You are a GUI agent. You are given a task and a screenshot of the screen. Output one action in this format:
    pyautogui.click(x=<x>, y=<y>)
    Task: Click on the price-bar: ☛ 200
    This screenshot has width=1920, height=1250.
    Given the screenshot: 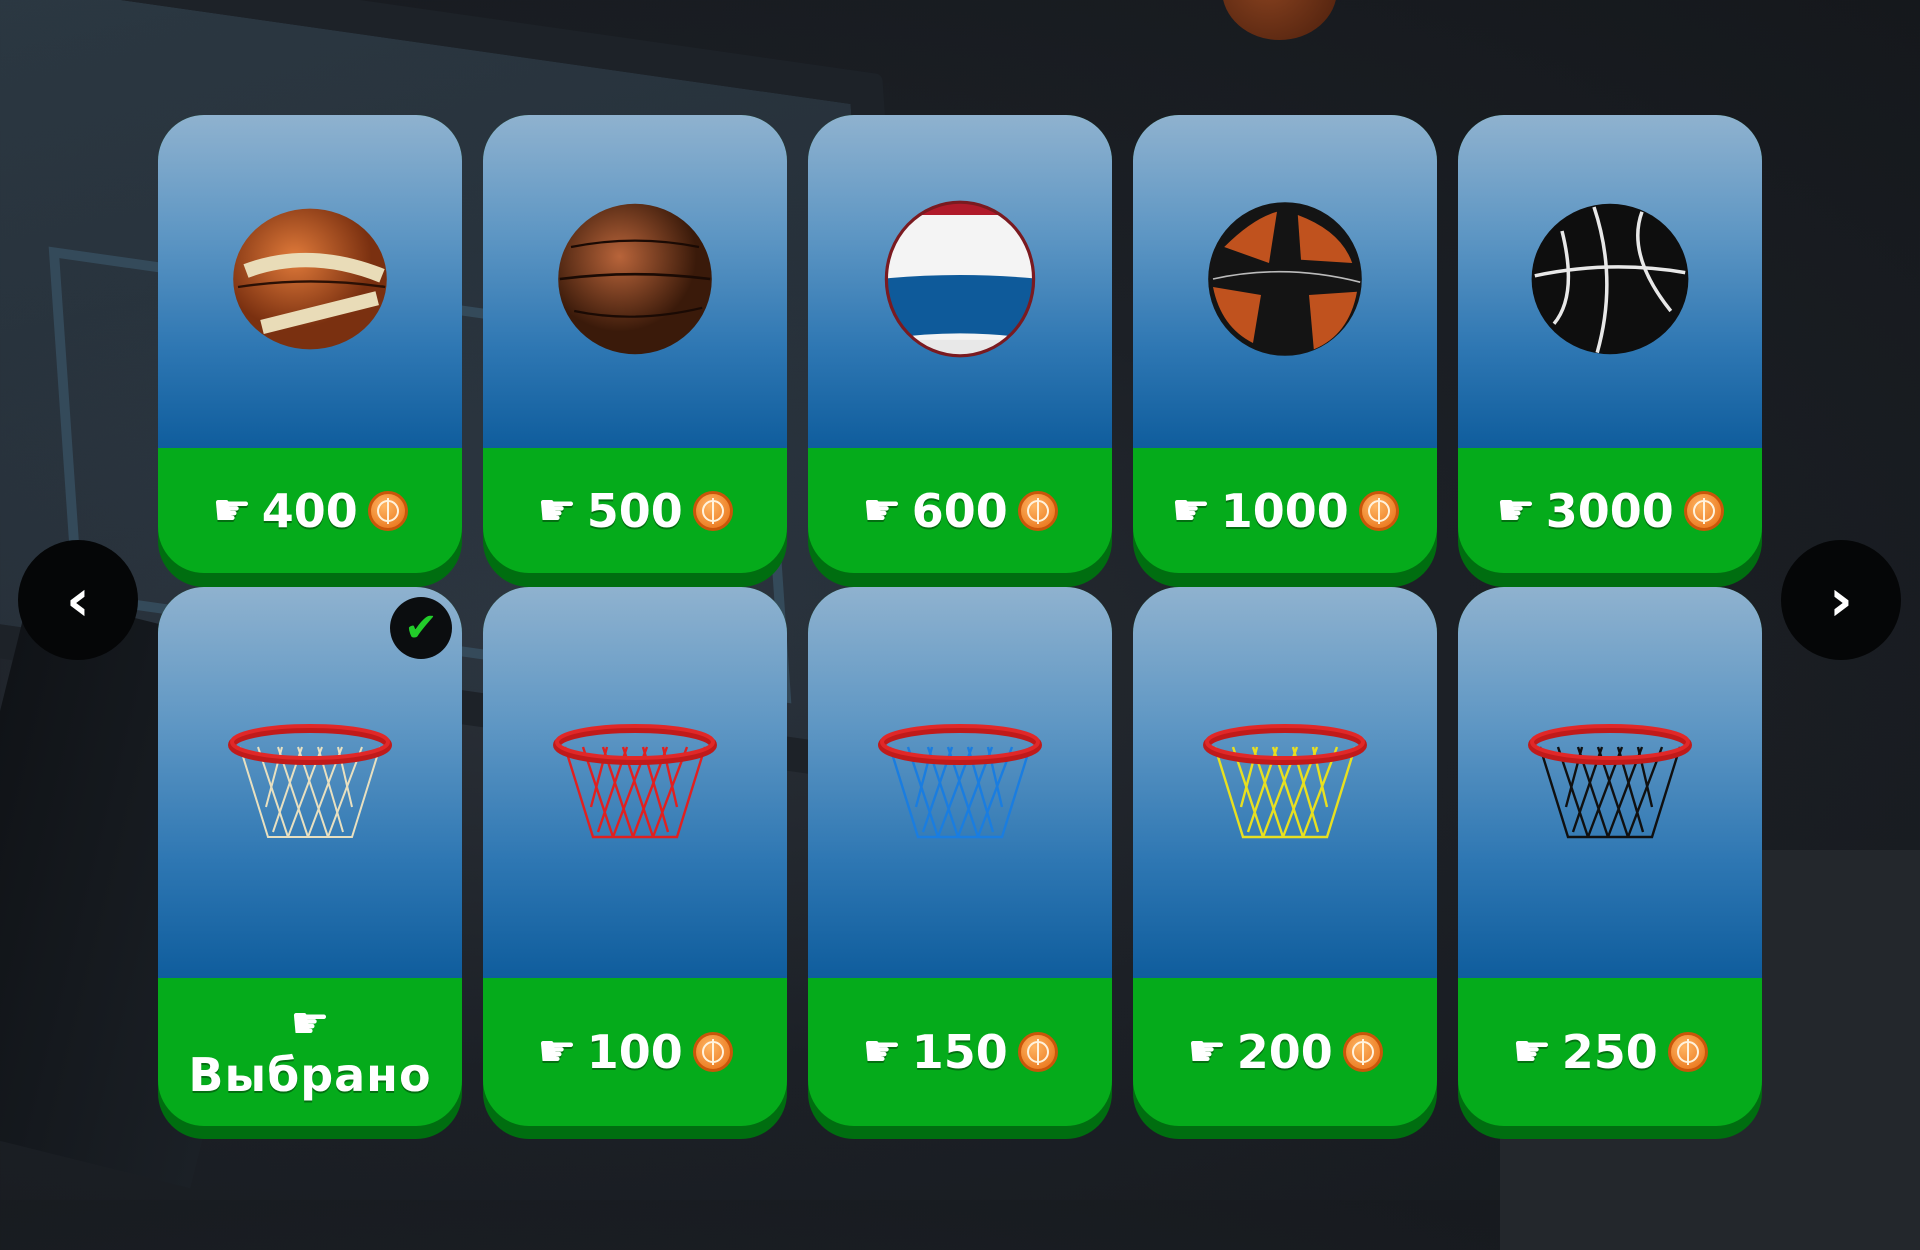 What is the action you would take?
    pyautogui.click(x=1285, y=1052)
    